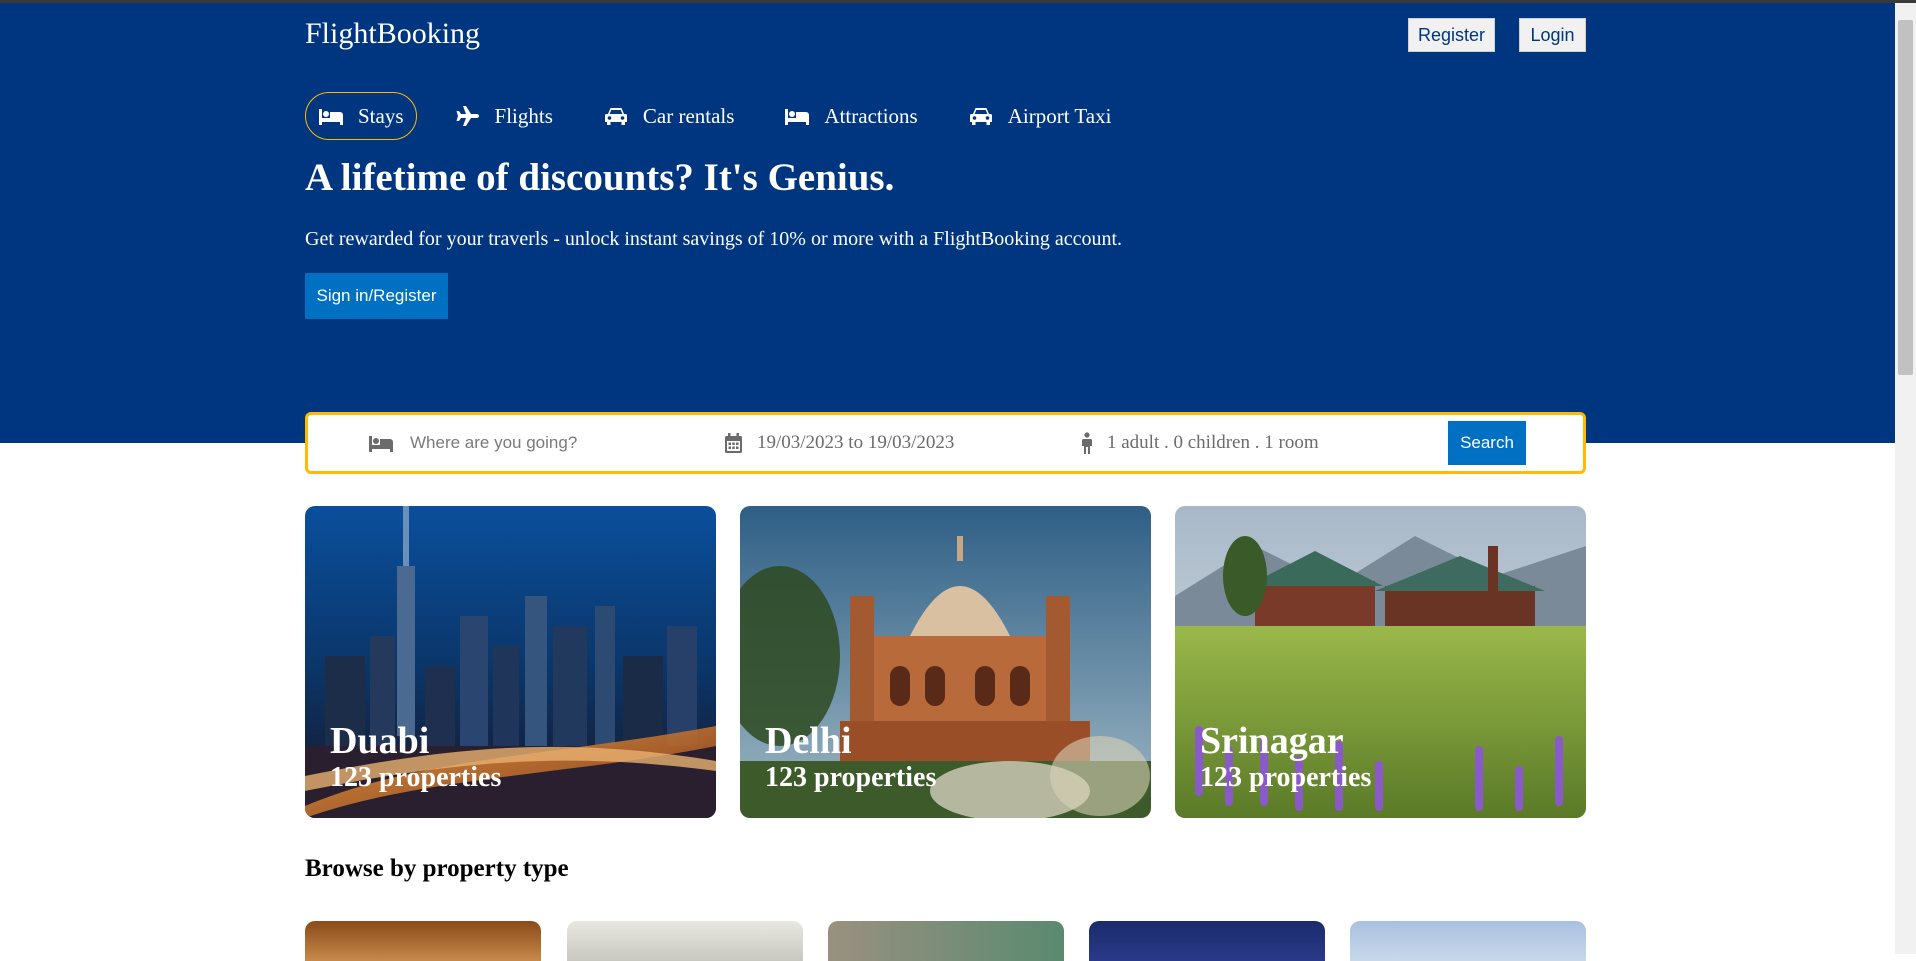  Describe the element at coordinates (1451, 35) in the screenshot. I see `register-button: Register` at that location.